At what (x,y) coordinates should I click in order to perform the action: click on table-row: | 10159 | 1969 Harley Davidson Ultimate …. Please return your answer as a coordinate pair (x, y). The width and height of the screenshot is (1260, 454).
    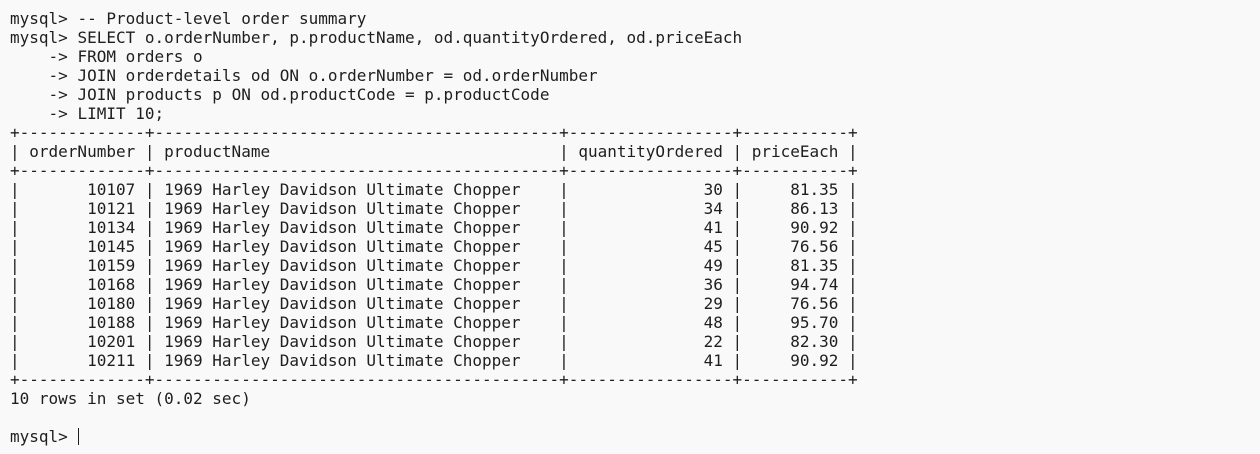
    Looking at the image, I should click on (434, 265).